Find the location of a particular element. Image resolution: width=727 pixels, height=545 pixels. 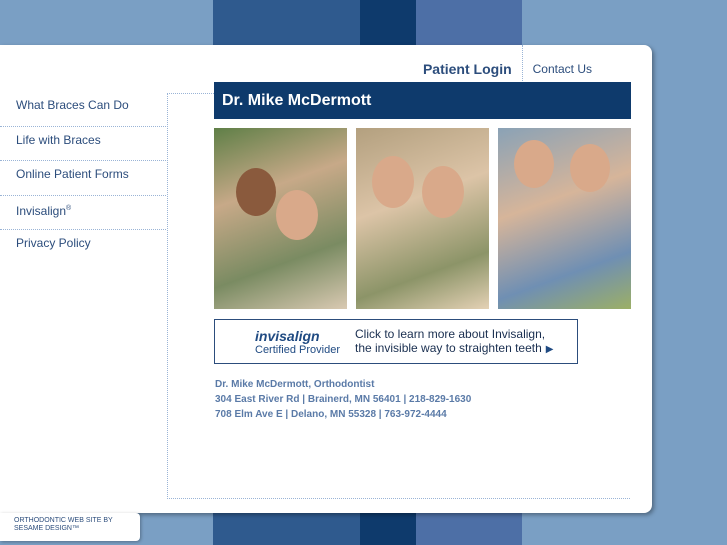

play-arrow-icon: ▶ is located at coordinates (549, 349).